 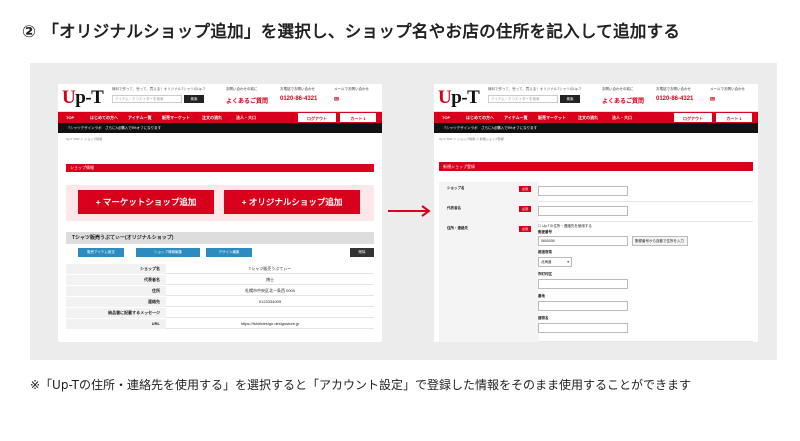 What do you see at coordinates (545, 252) in the screenshot?
I see `pref-label: 都道府県` at bounding box center [545, 252].